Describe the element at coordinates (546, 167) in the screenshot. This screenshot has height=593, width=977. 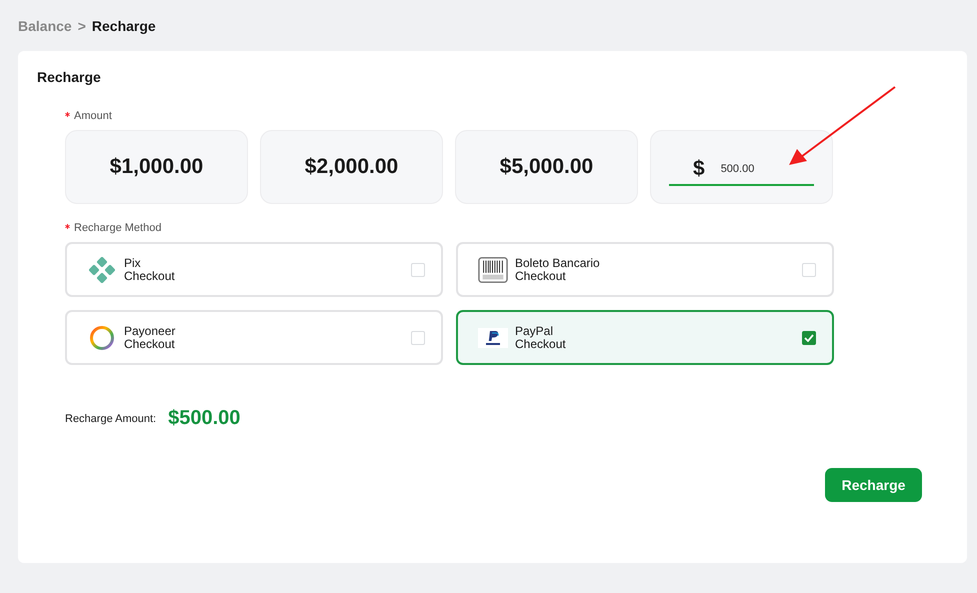
I see `amount-option: $5,000.00` at that location.